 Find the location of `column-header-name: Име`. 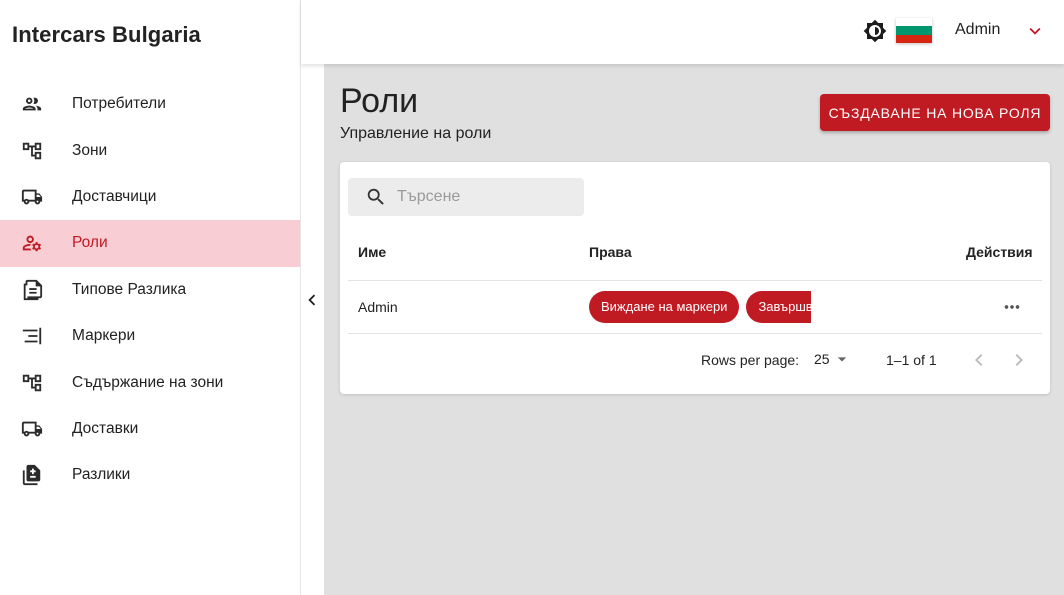

column-header-name: Име is located at coordinates (372, 252).